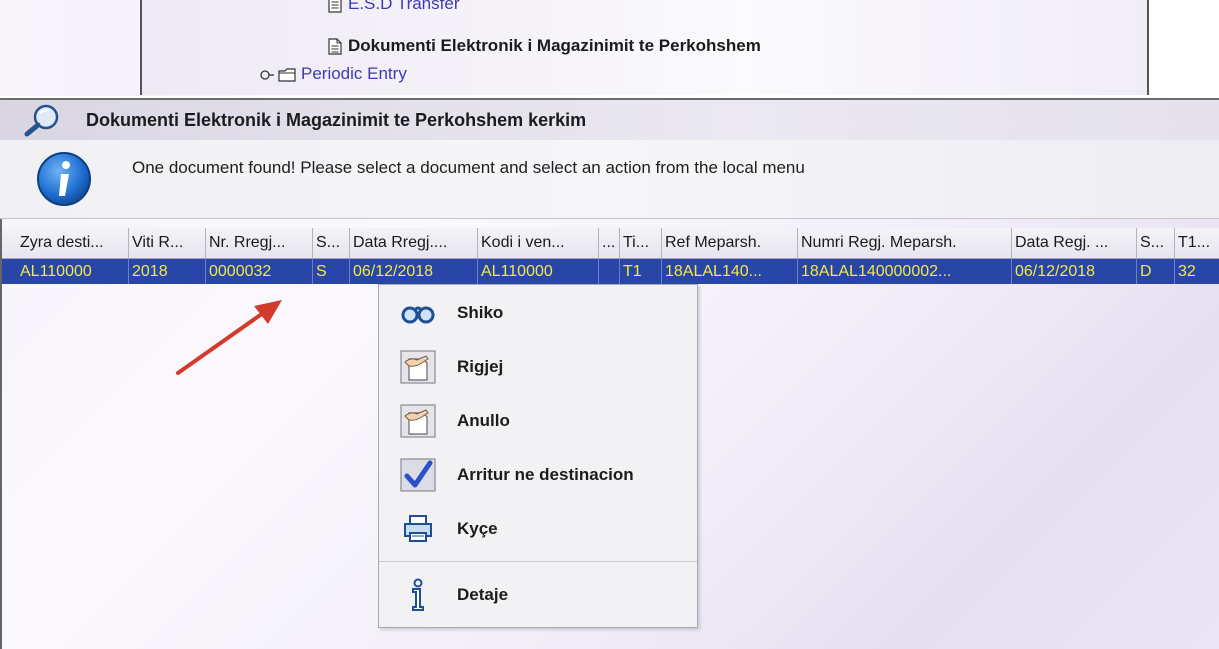 The image size is (1219, 649). Describe the element at coordinates (404, 6) in the screenshot. I see `tree-item-label: E.S.D Transfer` at that location.